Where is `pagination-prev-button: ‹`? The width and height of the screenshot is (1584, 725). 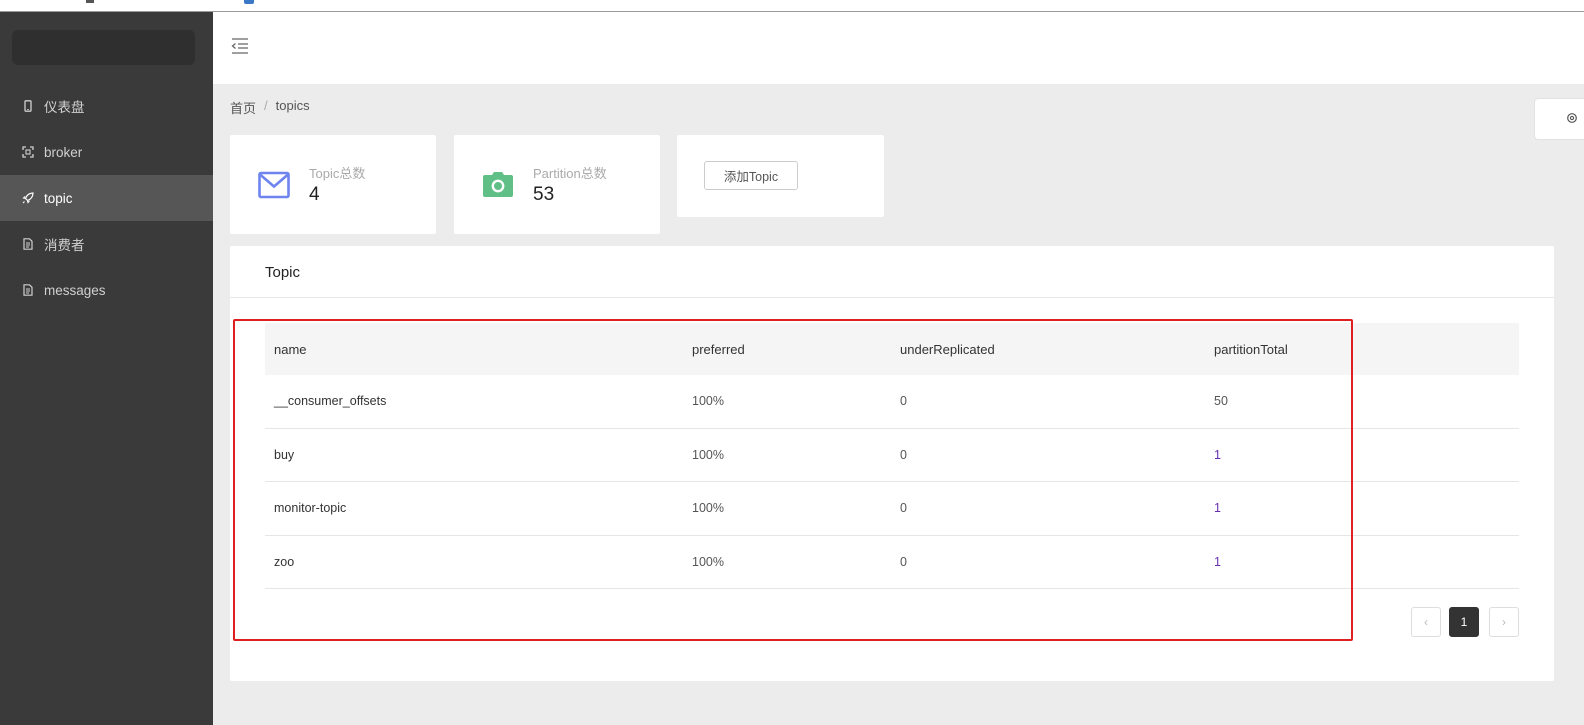
pagination-prev-button: ‹ is located at coordinates (1426, 622).